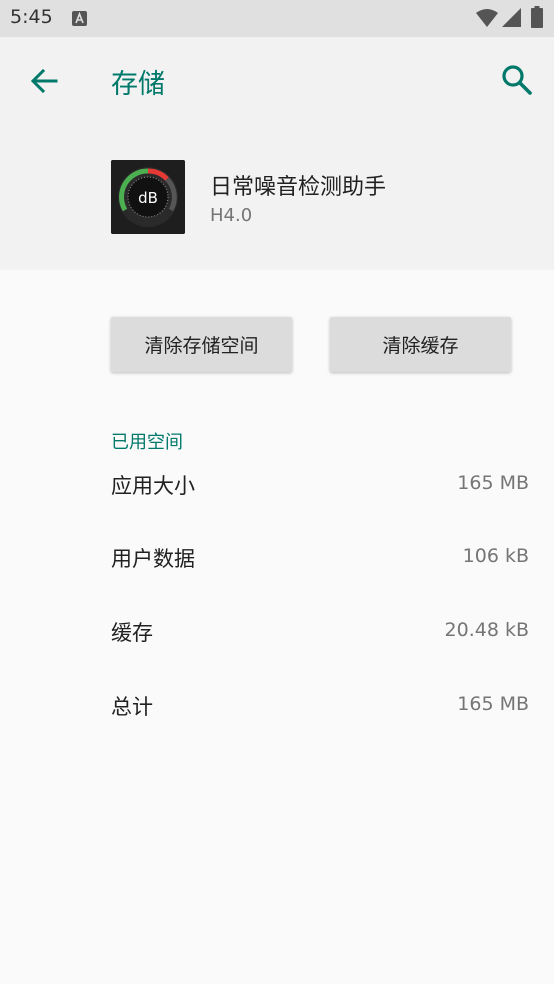 The image size is (554, 984). I want to click on row-label: 应用大小, so click(153, 486).